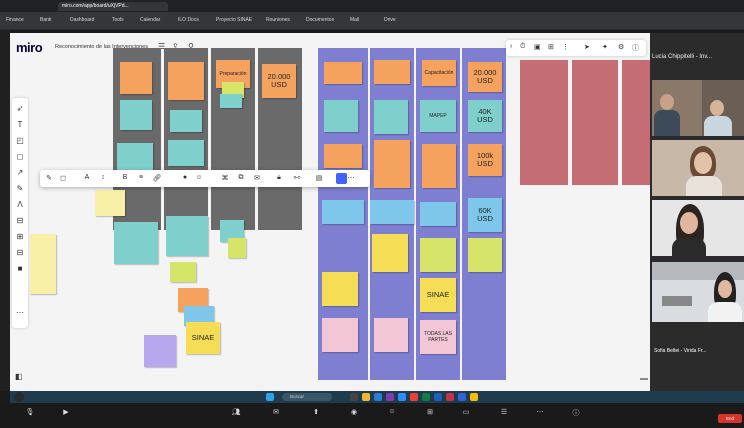  What do you see at coordinates (270, 397) in the screenshot?
I see `windows-start-icon` at bounding box center [270, 397].